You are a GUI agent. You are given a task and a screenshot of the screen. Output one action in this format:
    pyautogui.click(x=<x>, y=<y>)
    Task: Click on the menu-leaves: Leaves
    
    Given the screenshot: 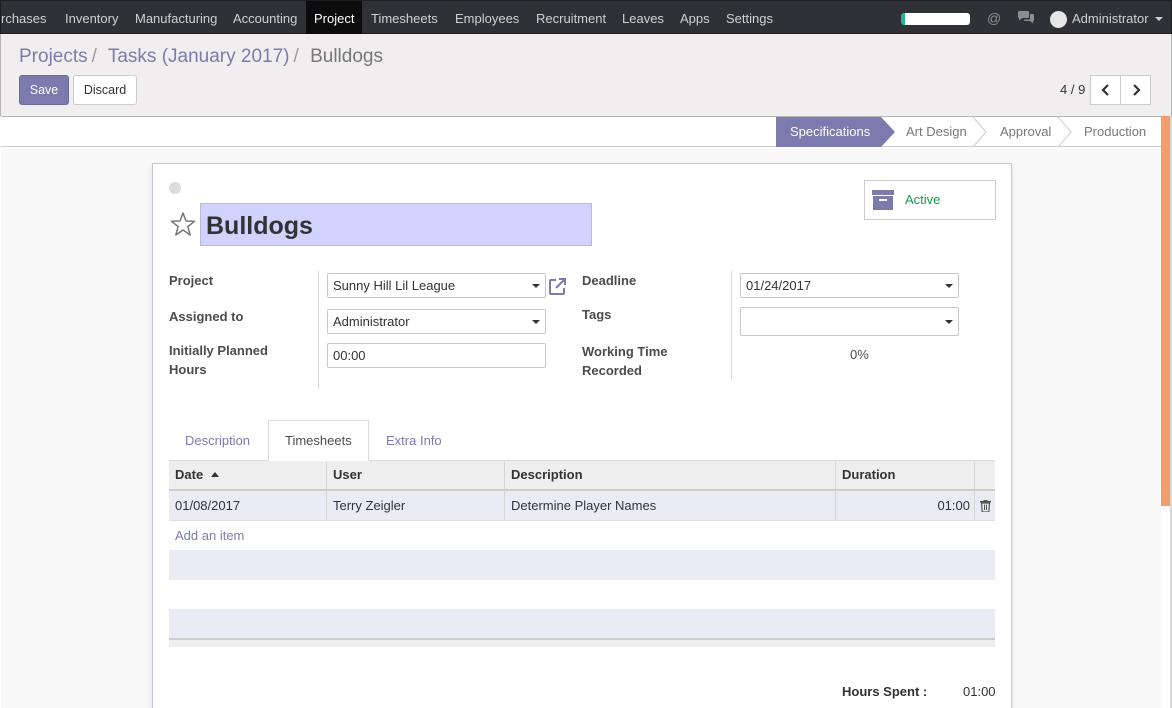 What is the action you would take?
    pyautogui.click(x=643, y=18)
    